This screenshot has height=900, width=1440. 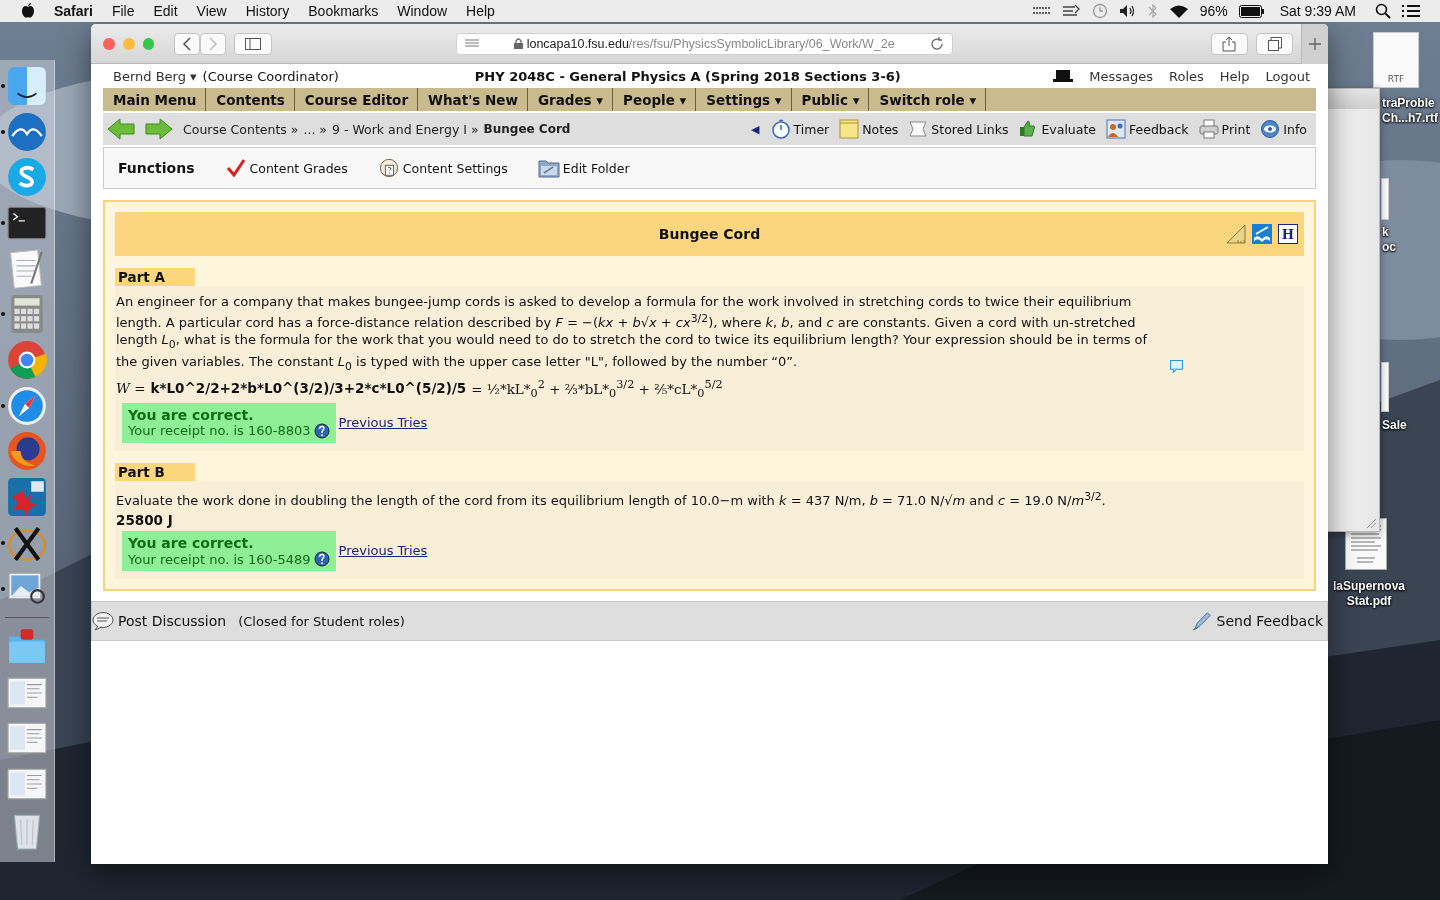 What do you see at coordinates (270, 76) in the screenshot?
I see `role-label: (Course Coordinator)` at bounding box center [270, 76].